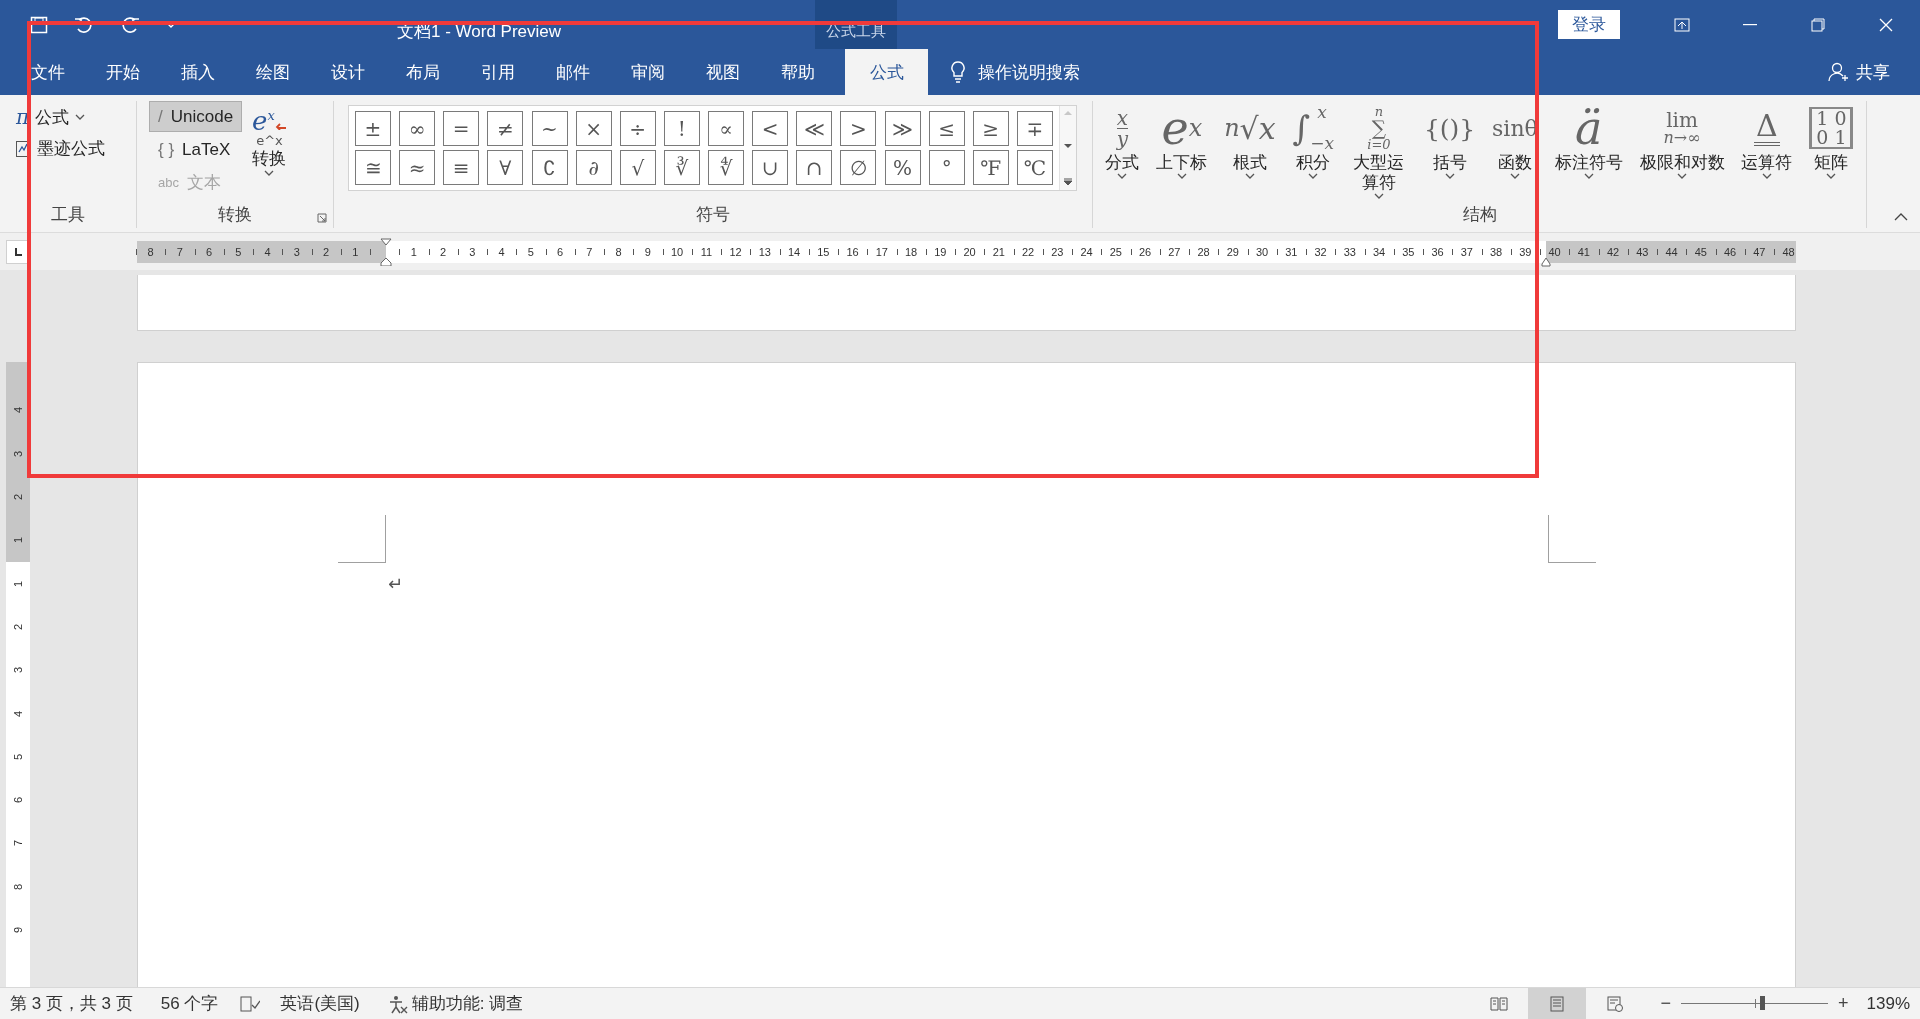  What do you see at coordinates (1496, 251) in the screenshot?
I see `ruler-number: 38` at bounding box center [1496, 251].